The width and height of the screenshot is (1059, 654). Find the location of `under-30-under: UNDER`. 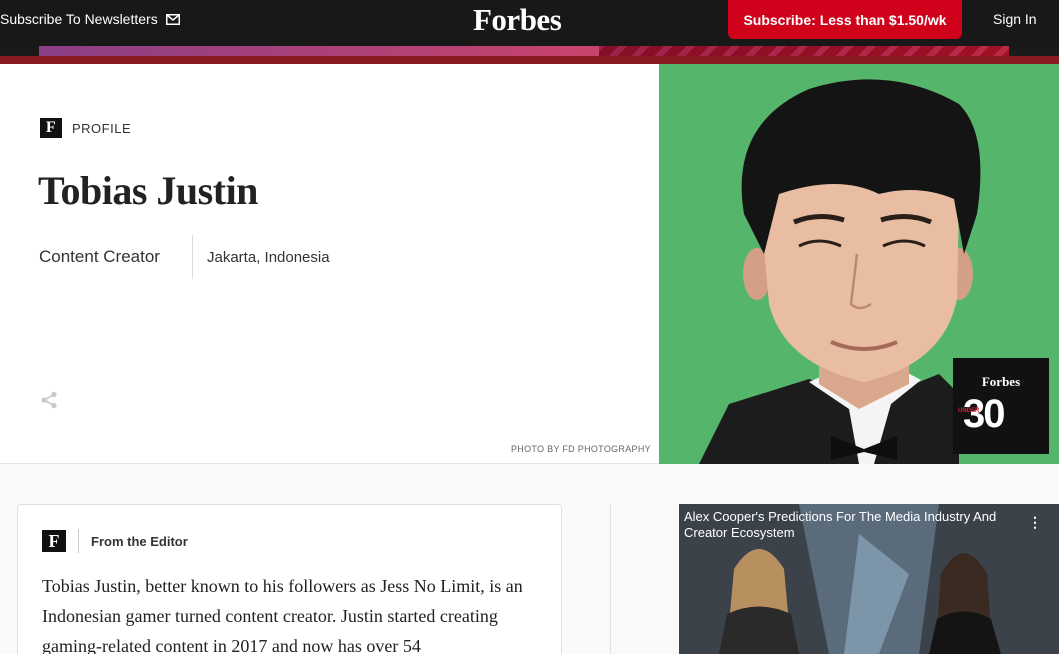

under-30-under: UNDER is located at coordinates (969, 411).